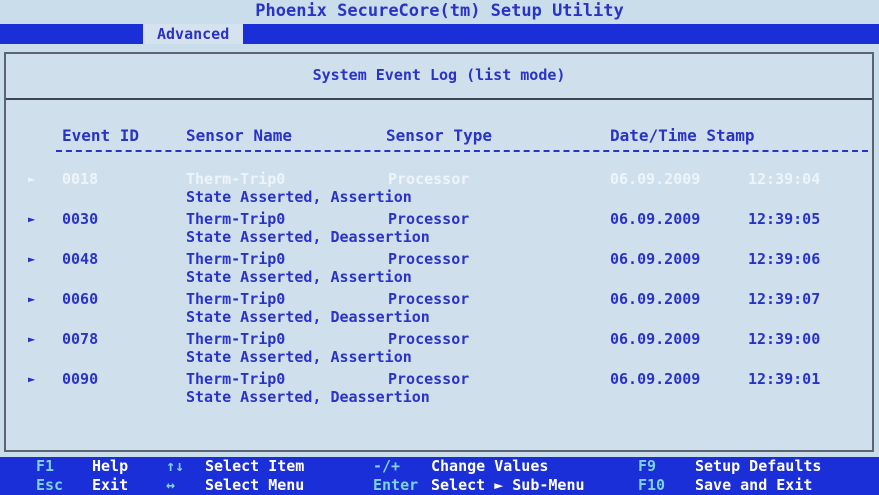 The width and height of the screenshot is (879, 495). Describe the element at coordinates (439, 99) in the screenshot. I see `panel-separator` at that location.